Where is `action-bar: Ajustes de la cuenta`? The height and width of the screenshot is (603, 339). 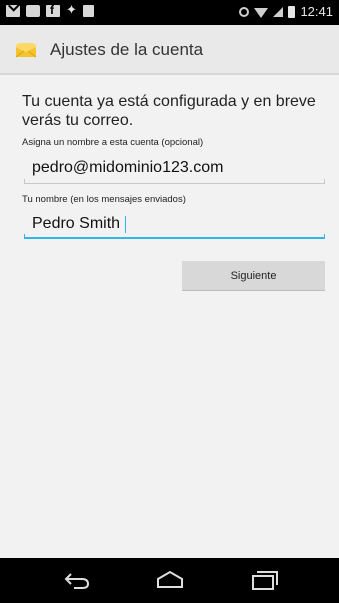
action-bar: Ajustes de la cuenta is located at coordinates (169, 50).